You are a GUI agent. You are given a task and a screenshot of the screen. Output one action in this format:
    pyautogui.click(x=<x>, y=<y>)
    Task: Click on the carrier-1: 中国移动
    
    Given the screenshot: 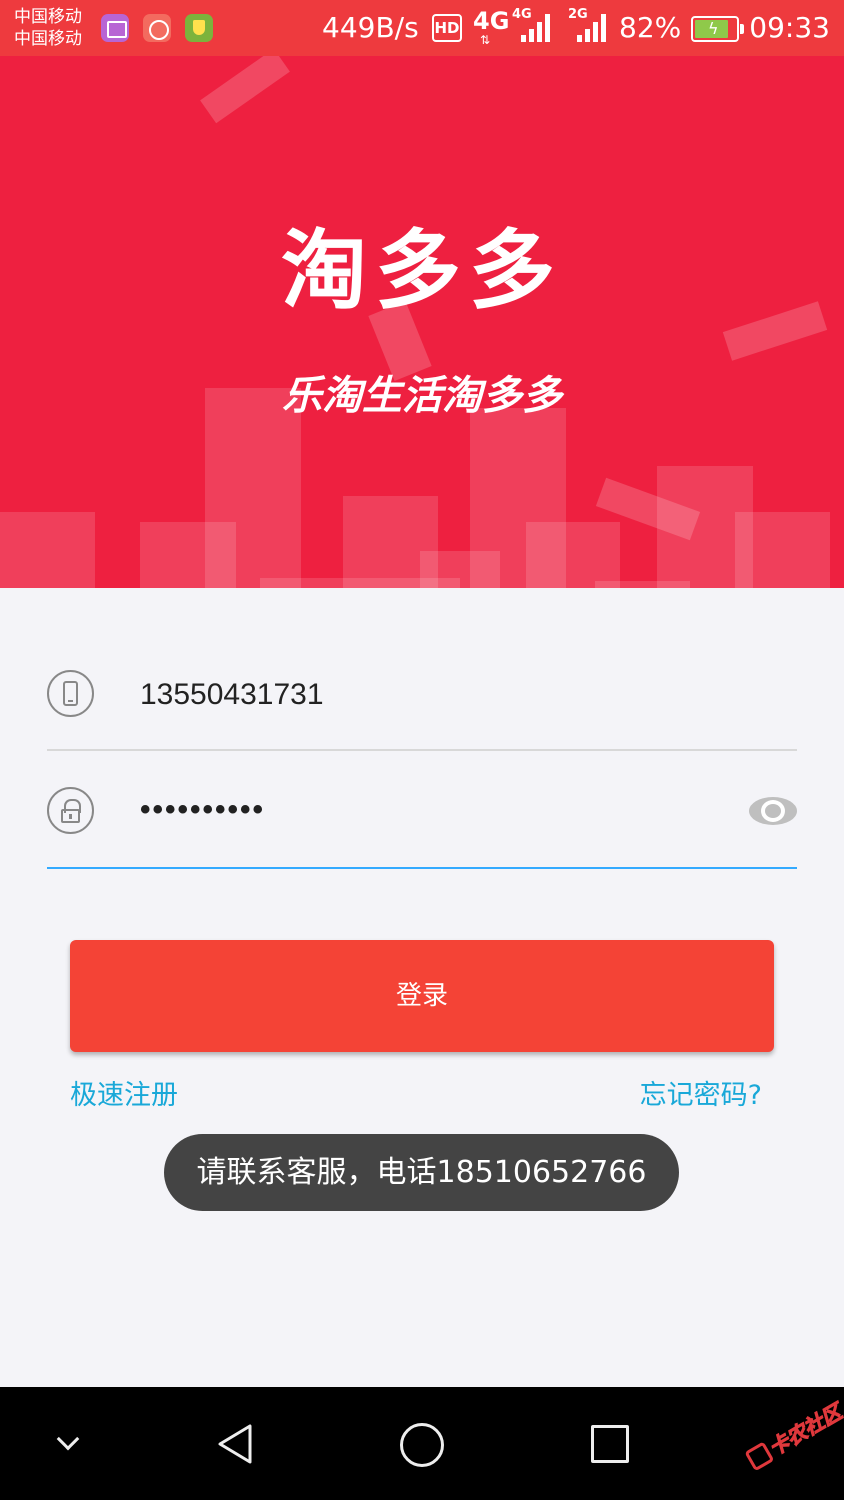 What is the action you would take?
    pyautogui.click(x=48, y=17)
    